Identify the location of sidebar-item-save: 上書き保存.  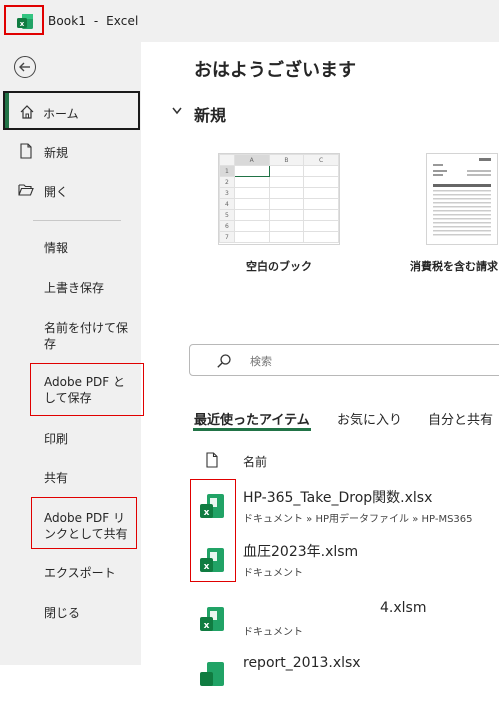
(74, 288).